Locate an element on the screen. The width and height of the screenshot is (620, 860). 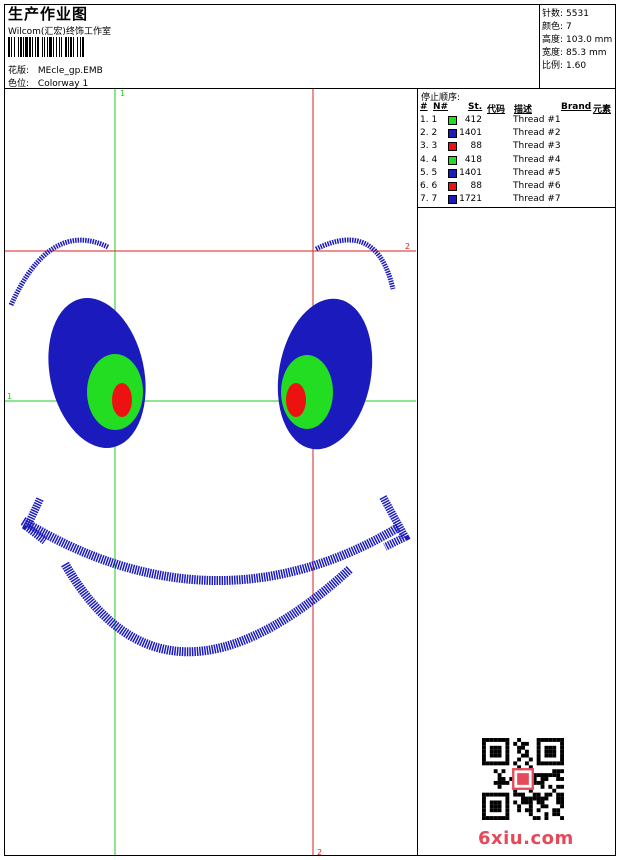
guide-v2-label: 2 is located at coordinates (319, 851).